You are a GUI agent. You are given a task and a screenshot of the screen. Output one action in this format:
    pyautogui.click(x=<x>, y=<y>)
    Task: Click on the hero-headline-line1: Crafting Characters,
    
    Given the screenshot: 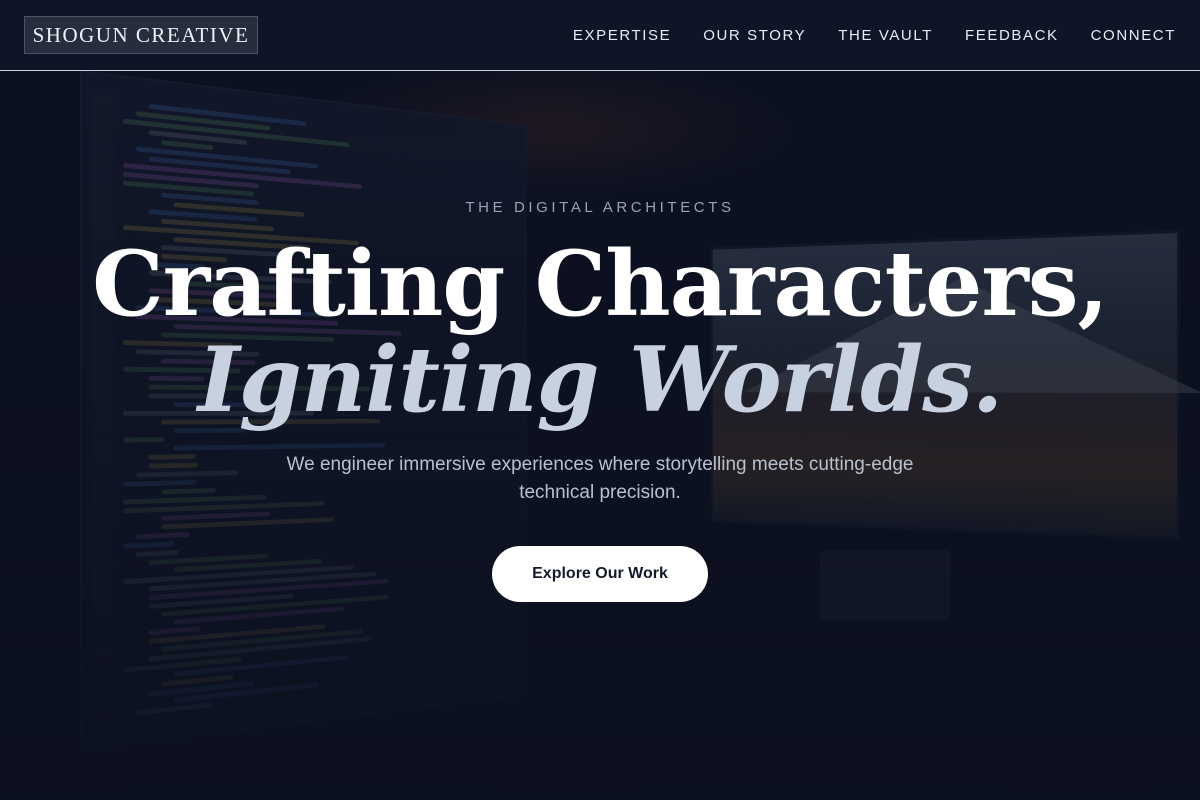 What is the action you would take?
    pyautogui.click(x=600, y=284)
    